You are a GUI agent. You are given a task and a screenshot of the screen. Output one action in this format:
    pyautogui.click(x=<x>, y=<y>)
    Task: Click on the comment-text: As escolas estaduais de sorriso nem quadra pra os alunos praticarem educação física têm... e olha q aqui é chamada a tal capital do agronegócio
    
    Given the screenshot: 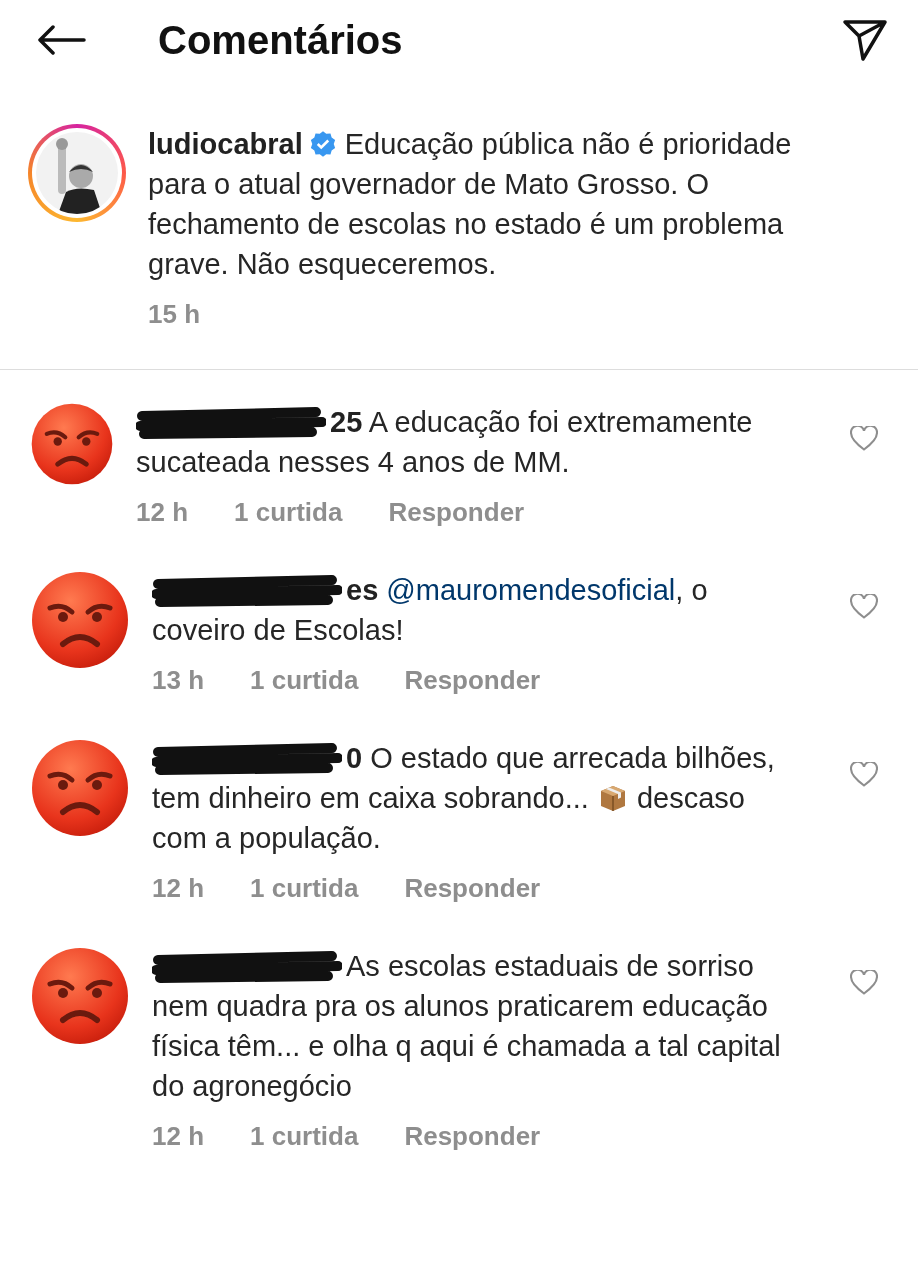 What is the action you would take?
    pyautogui.click(x=466, y=1026)
    